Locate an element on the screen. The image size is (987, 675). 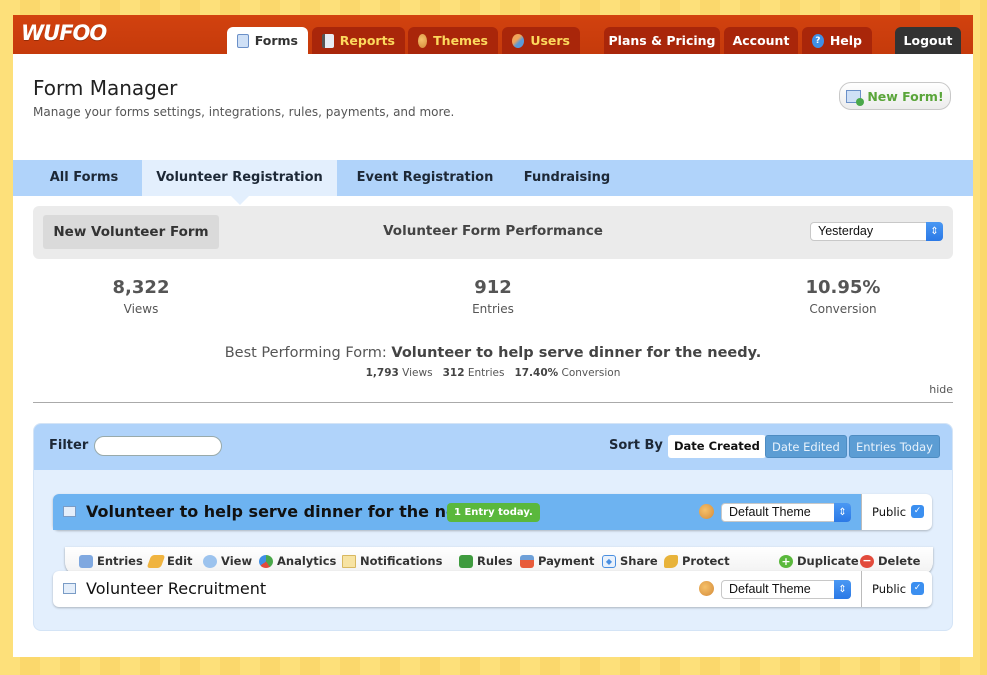
sort-date-created: Date Created is located at coordinates (717, 446).